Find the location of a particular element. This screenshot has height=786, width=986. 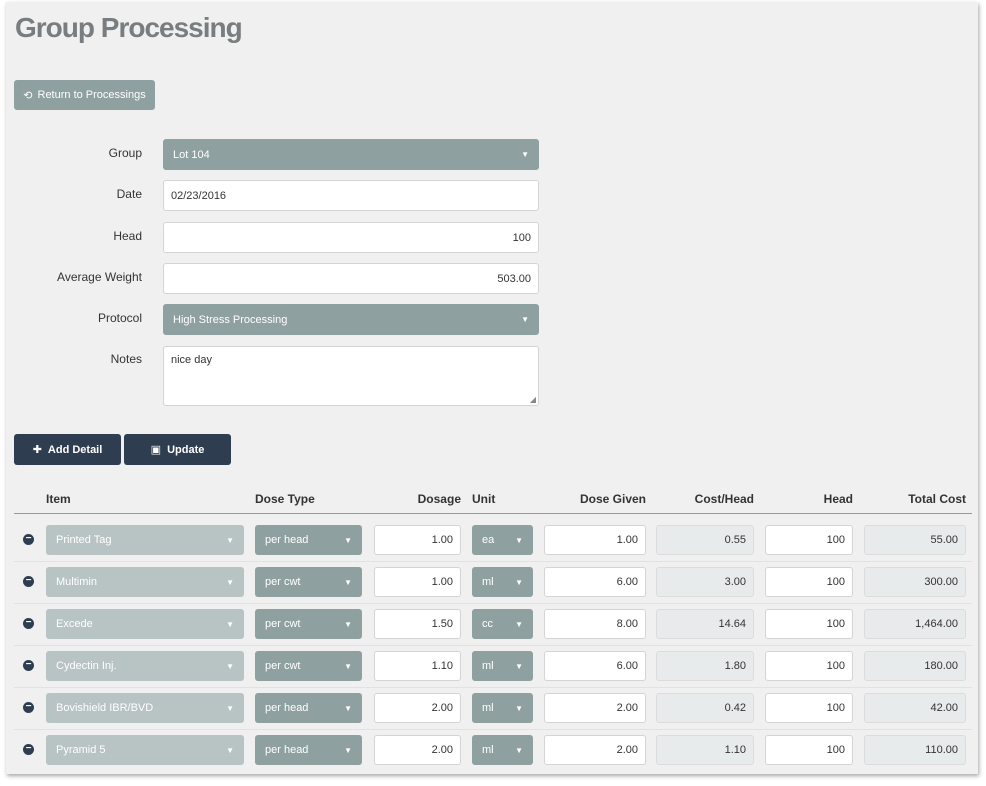

cost-head-field: 1.10 is located at coordinates (705, 750).